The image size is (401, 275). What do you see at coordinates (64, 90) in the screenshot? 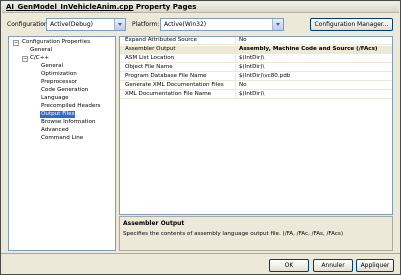
I see `tree-node-code-generation: Code Generation` at bounding box center [64, 90].